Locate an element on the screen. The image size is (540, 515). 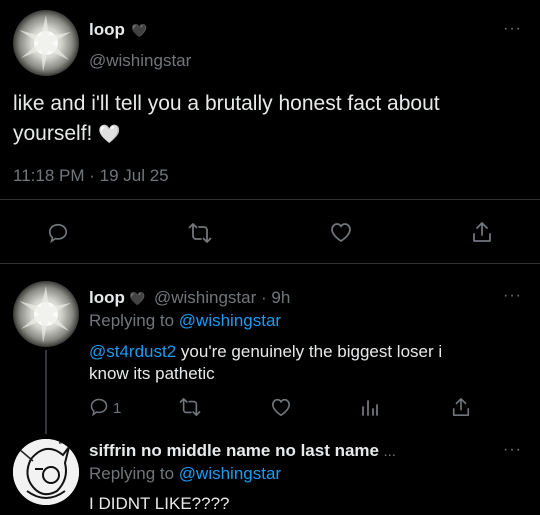
views-icon is located at coordinates (370, 407).